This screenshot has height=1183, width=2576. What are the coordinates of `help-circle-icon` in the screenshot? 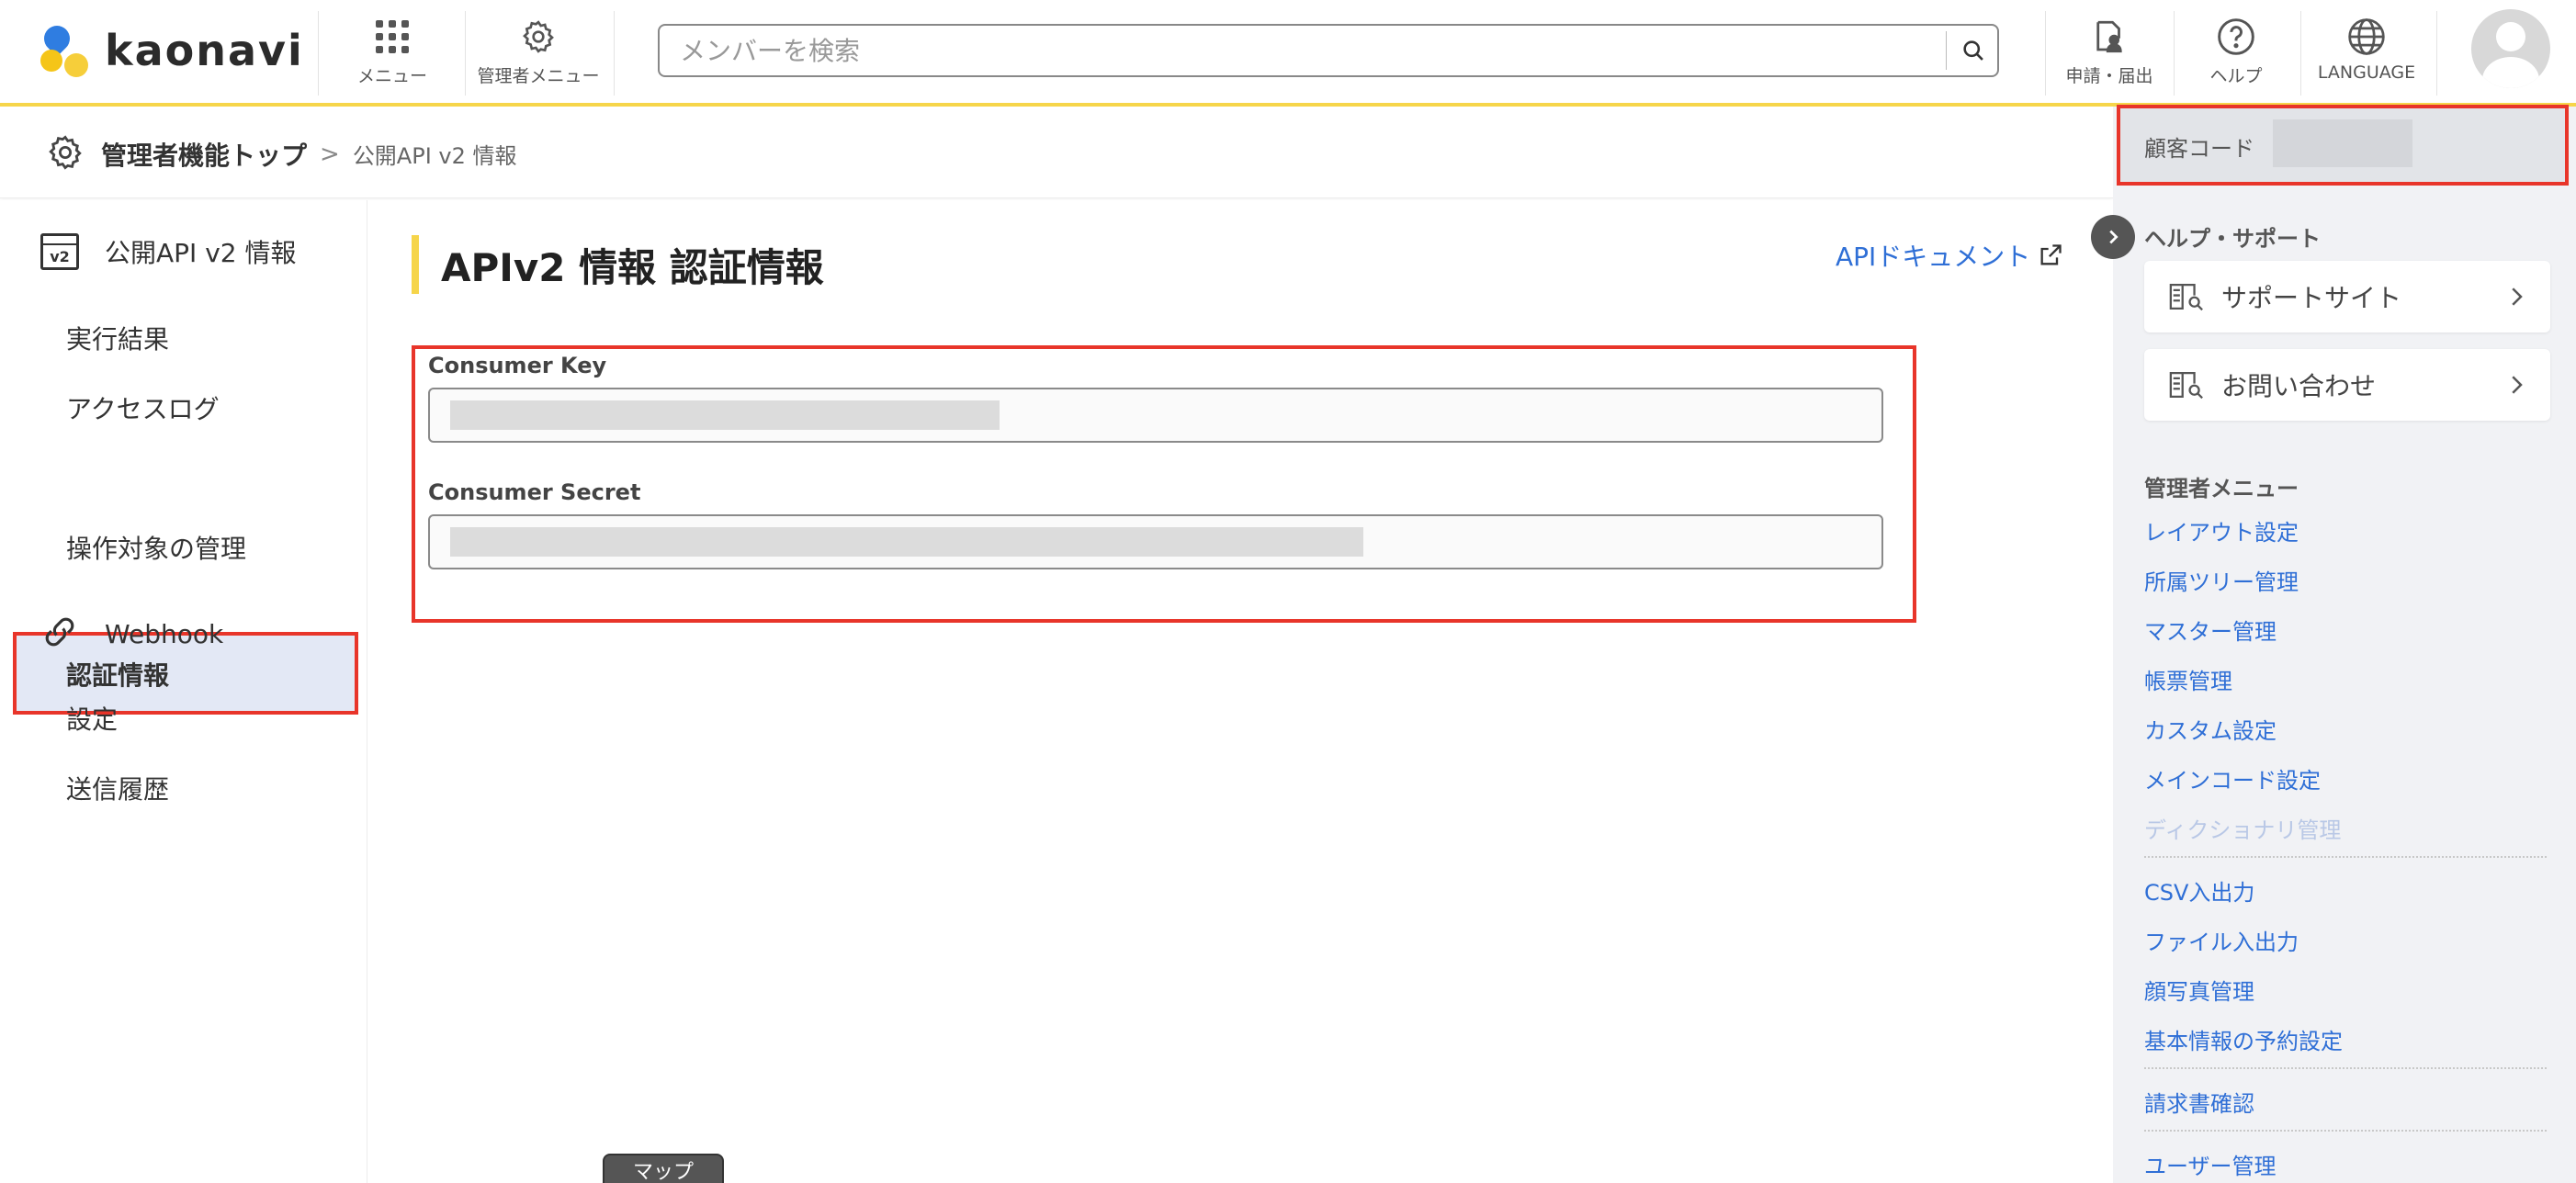 It's located at (2236, 37).